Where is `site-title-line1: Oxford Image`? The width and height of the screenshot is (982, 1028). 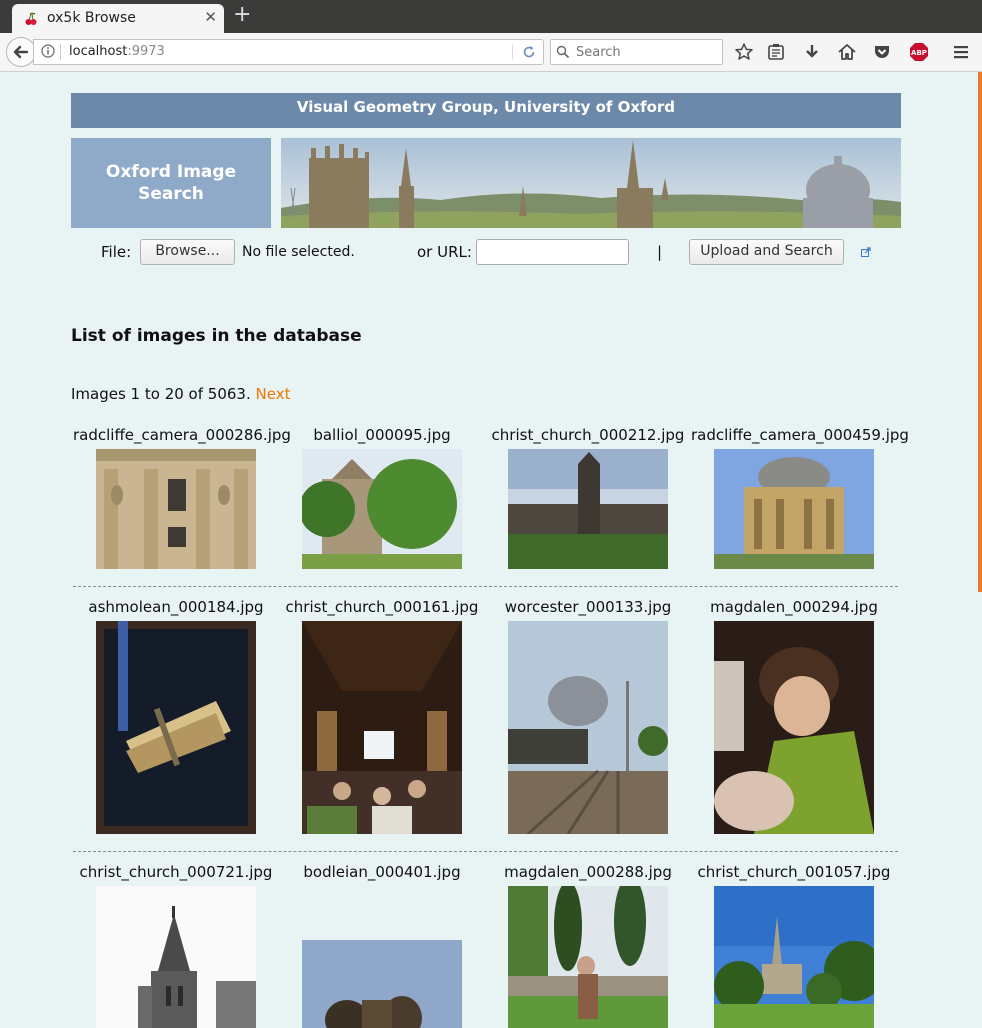 site-title-line1: Oxford Image is located at coordinates (171, 172).